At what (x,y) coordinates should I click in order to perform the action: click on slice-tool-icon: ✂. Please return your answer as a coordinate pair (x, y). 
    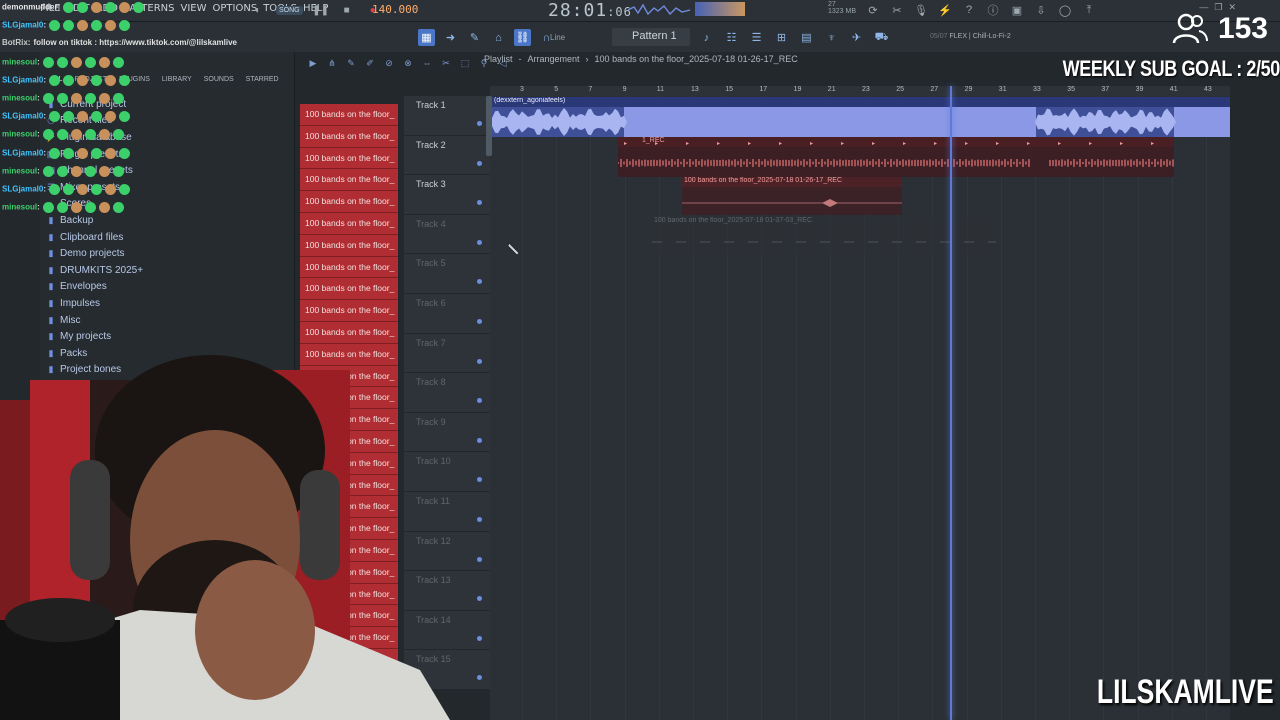
    Looking at the image, I should click on (446, 63).